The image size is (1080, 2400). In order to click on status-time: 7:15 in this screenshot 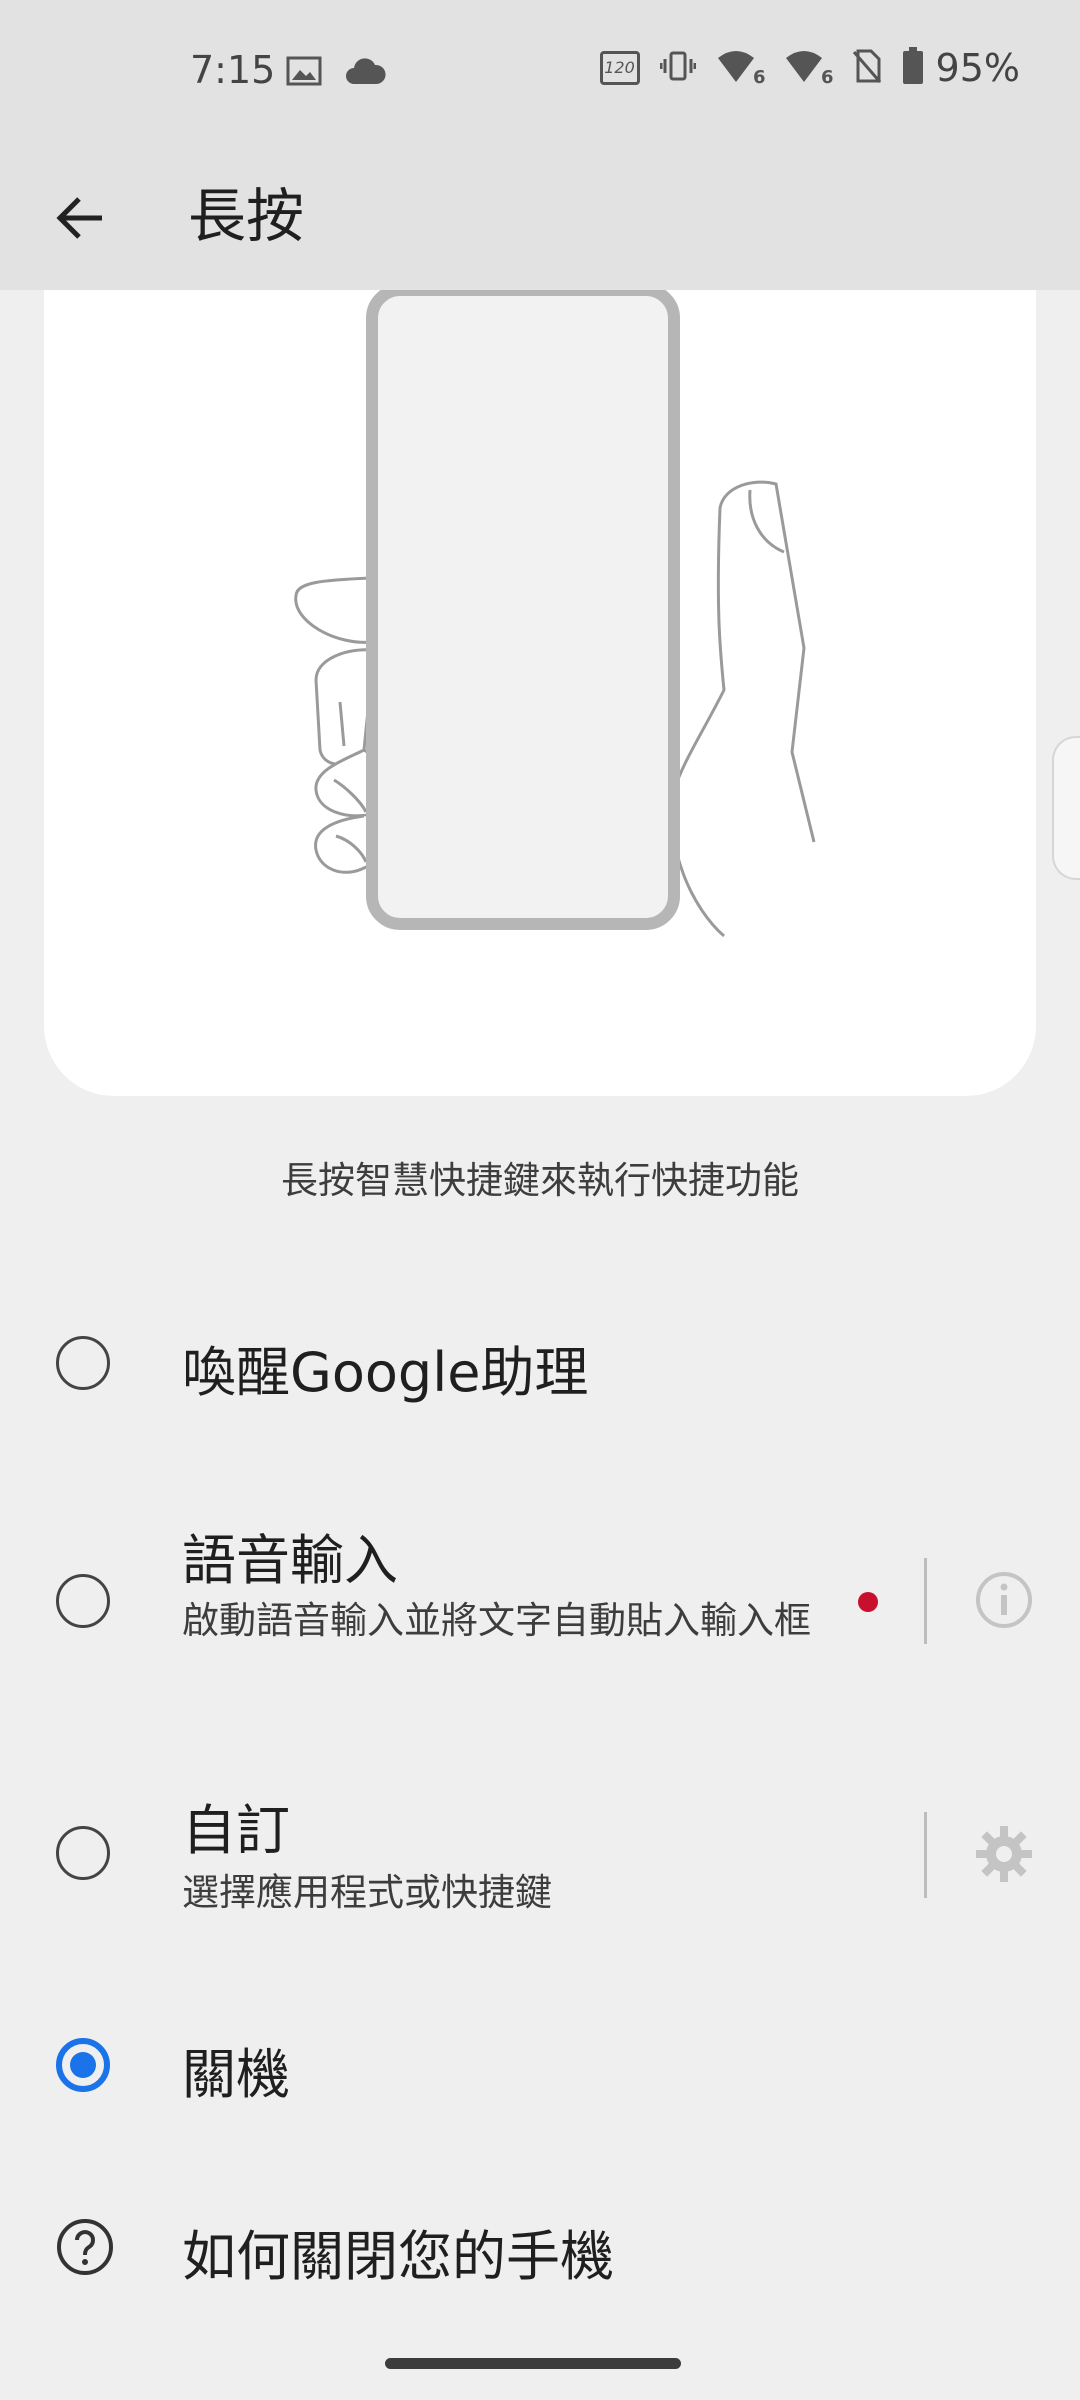, I will do `click(233, 70)`.